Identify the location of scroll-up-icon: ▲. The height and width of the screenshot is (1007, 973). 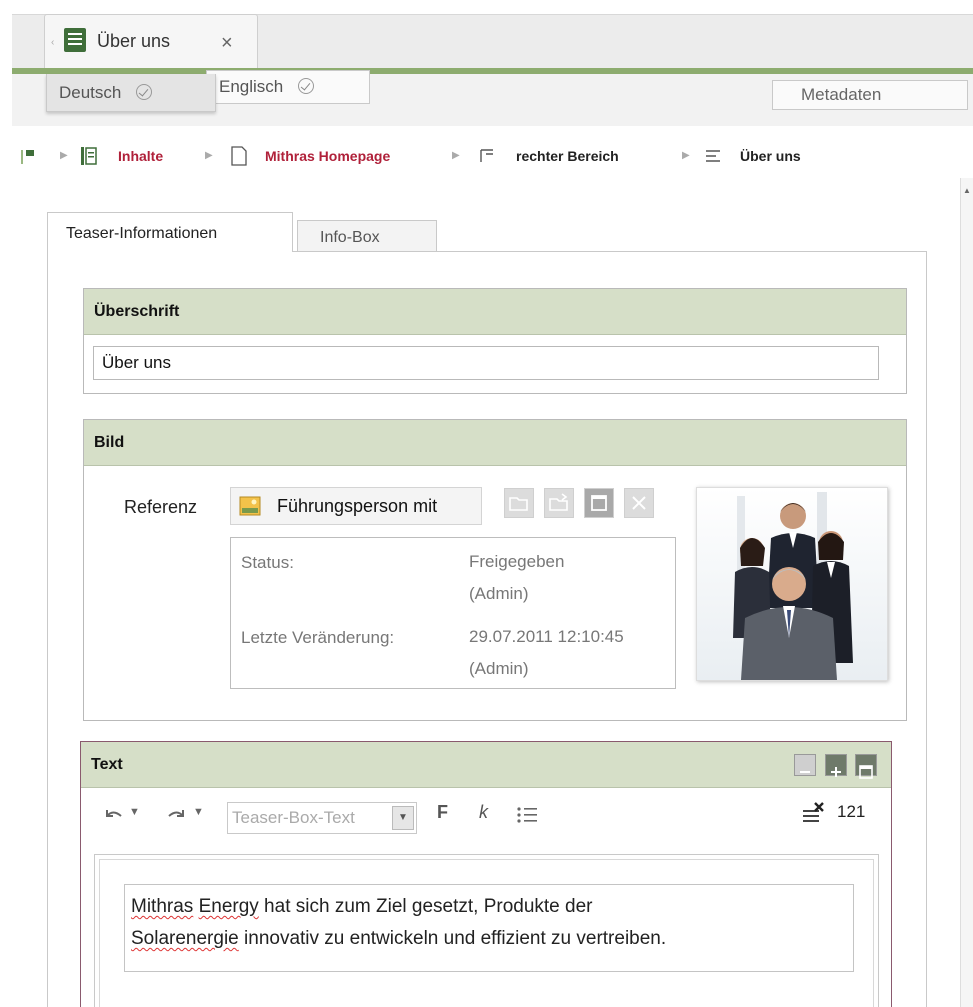
(967, 190).